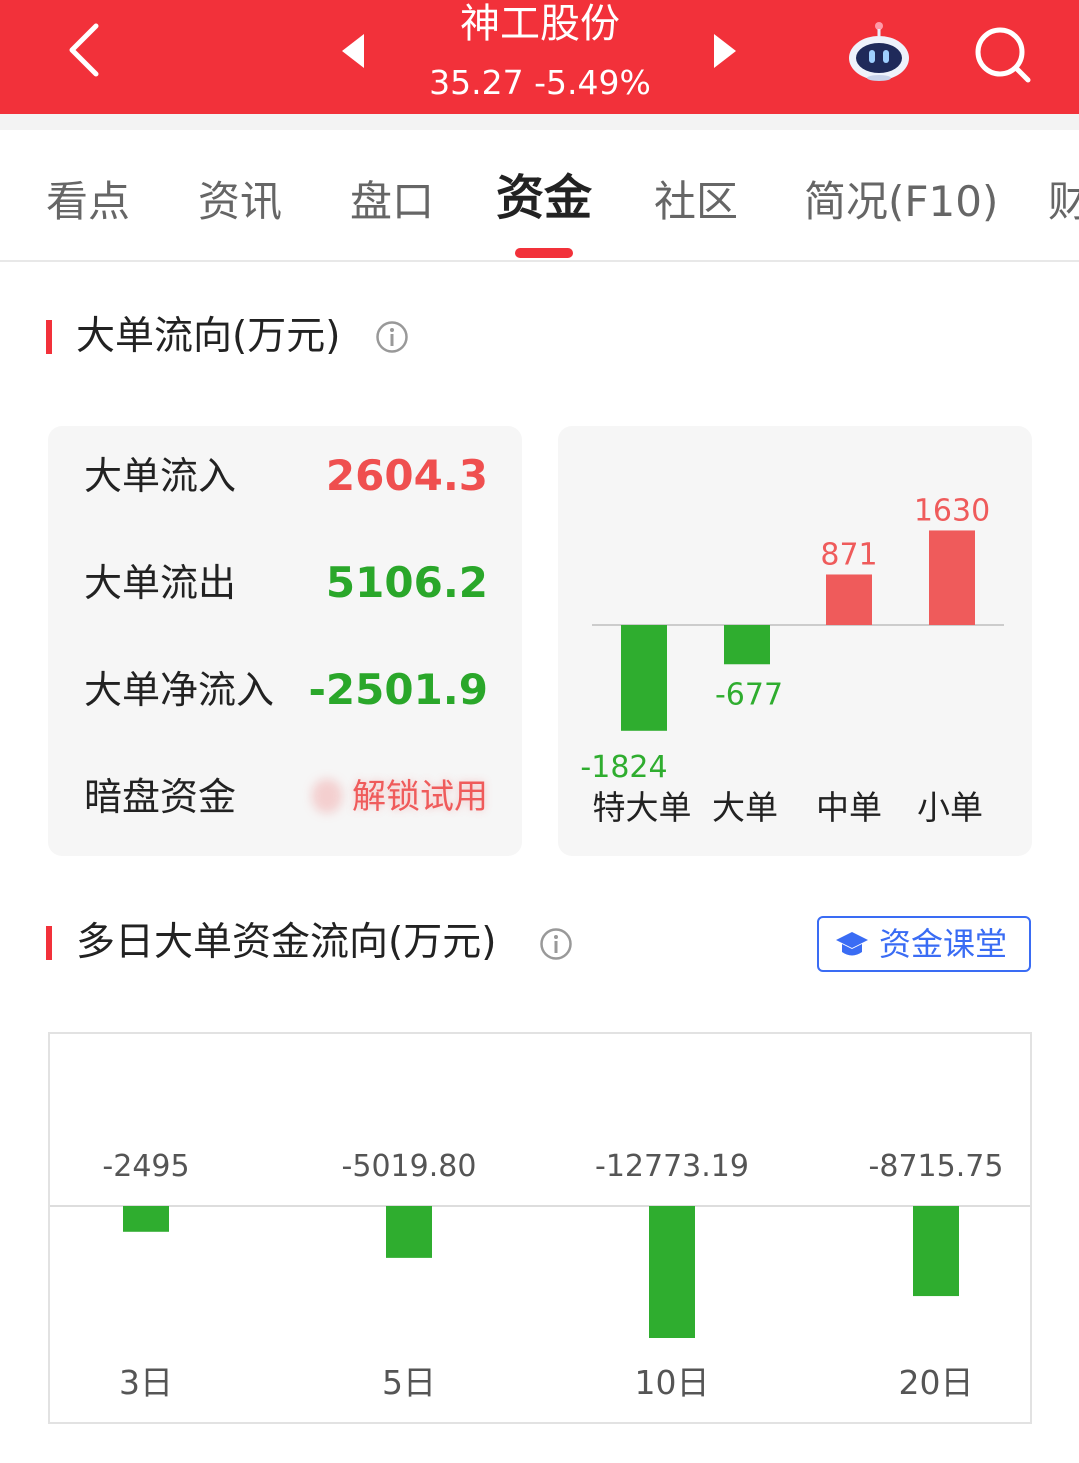  I want to click on big-order-outflow-value: 5106.2, so click(406, 582).